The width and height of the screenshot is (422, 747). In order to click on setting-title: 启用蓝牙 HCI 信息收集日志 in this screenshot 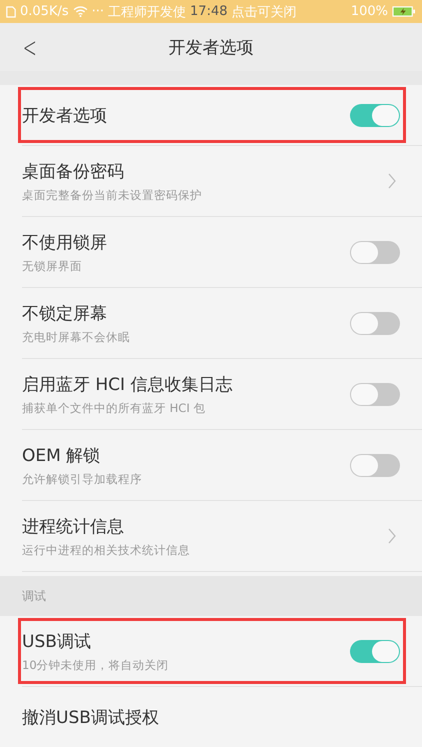, I will do `click(128, 385)`.